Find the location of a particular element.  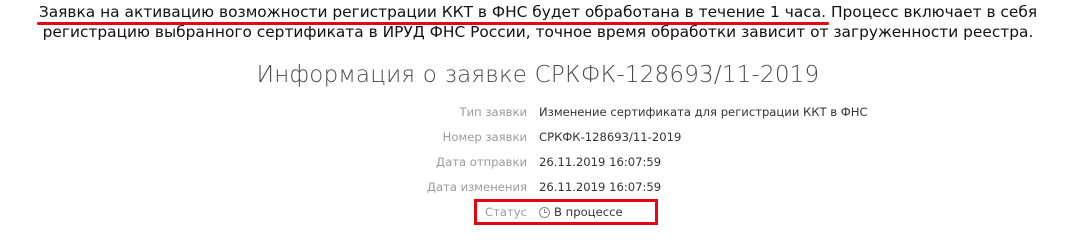

page-title: Информация о заявке СРКФК-128693/11-2019 is located at coordinates (538, 75).